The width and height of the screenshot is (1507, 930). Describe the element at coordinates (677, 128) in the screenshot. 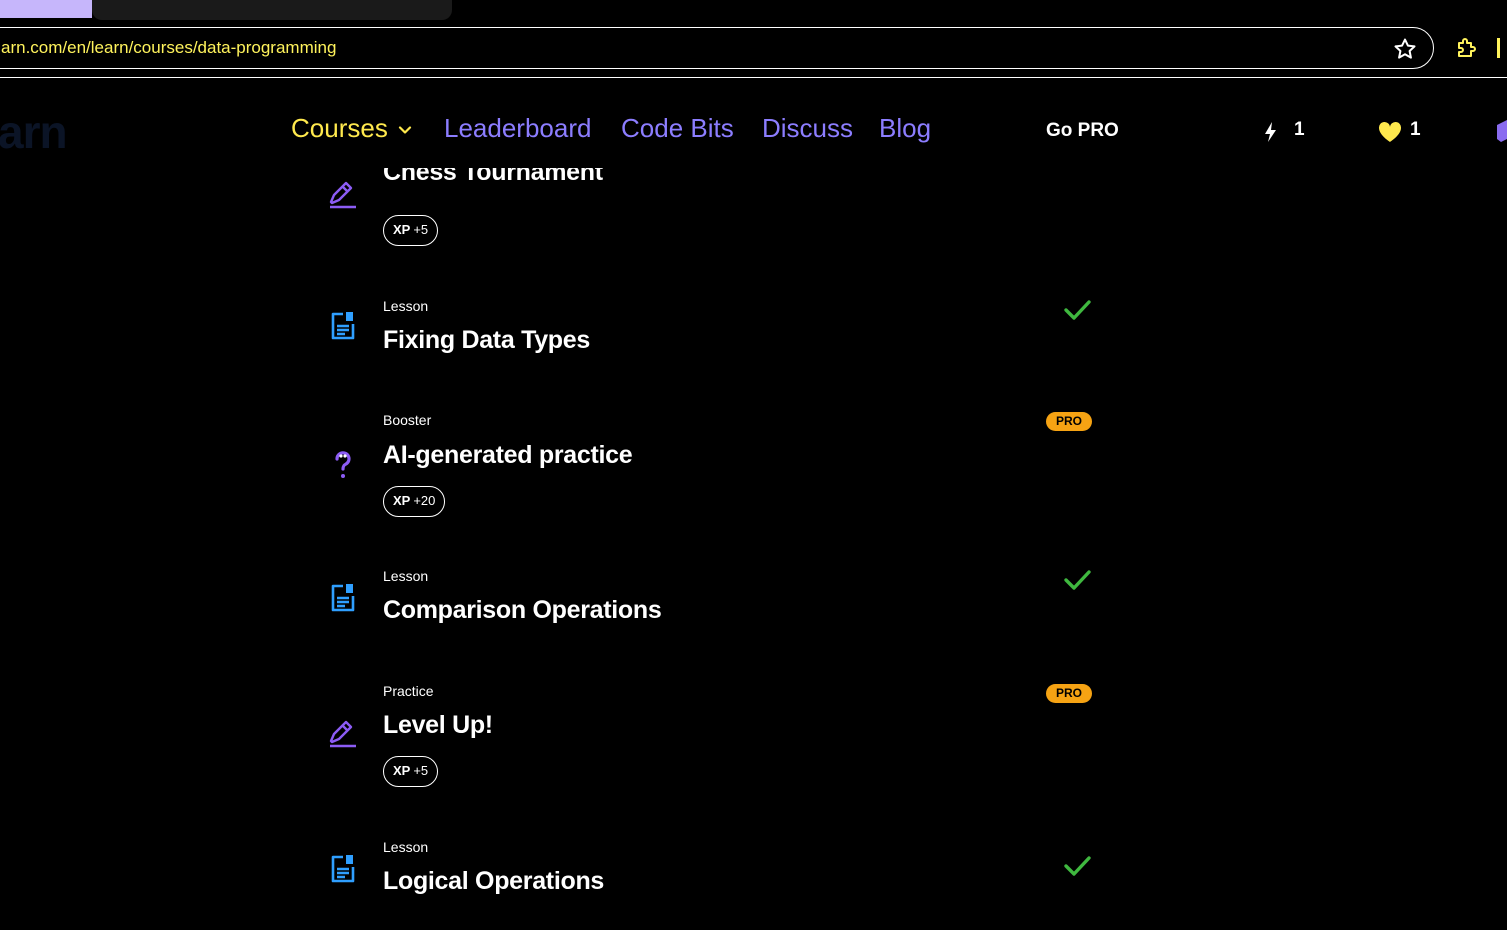

I see `nav-code-bits: Code Bits` at that location.